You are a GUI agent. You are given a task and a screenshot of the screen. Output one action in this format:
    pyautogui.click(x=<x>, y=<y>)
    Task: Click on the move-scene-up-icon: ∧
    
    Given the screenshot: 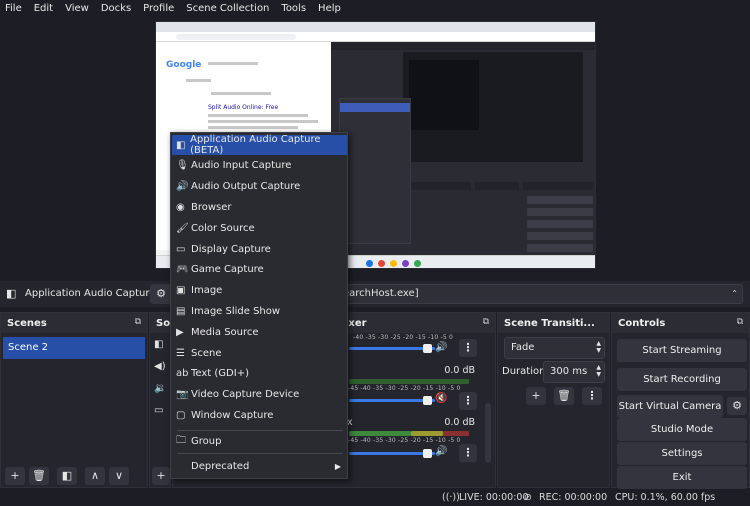 What is the action you would take?
    pyautogui.click(x=95, y=476)
    